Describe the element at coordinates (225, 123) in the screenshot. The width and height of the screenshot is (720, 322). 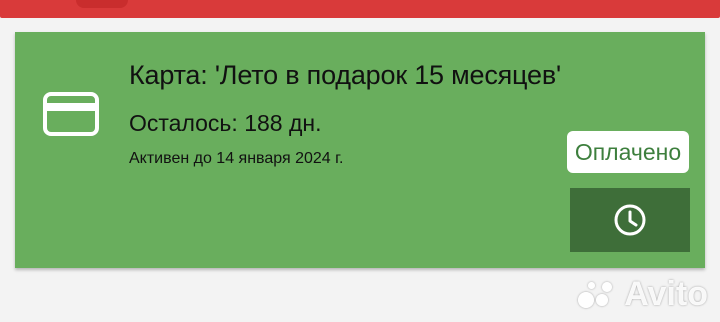
I see `remaining-days: Осталось: 188 дн.` at that location.